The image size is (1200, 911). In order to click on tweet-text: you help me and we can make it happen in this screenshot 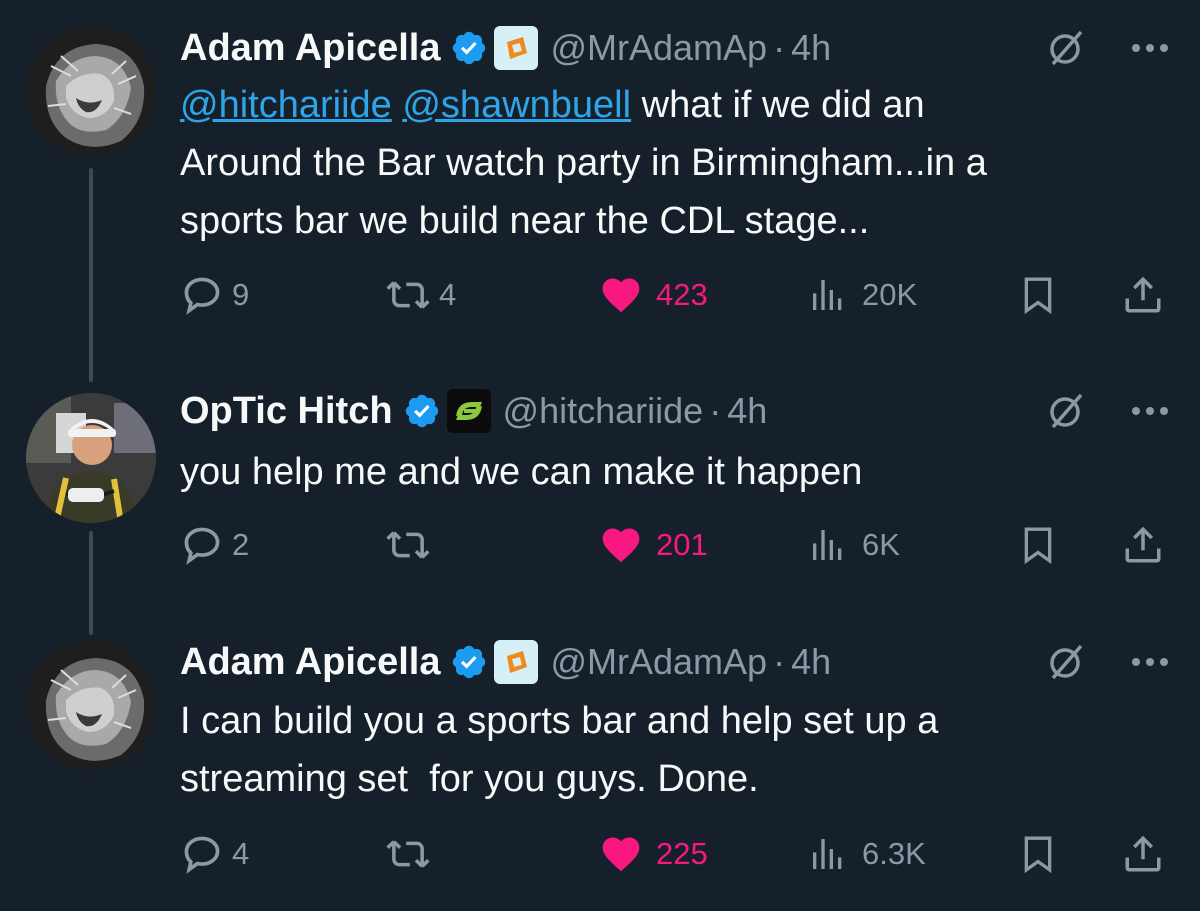, I will do `click(521, 472)`.